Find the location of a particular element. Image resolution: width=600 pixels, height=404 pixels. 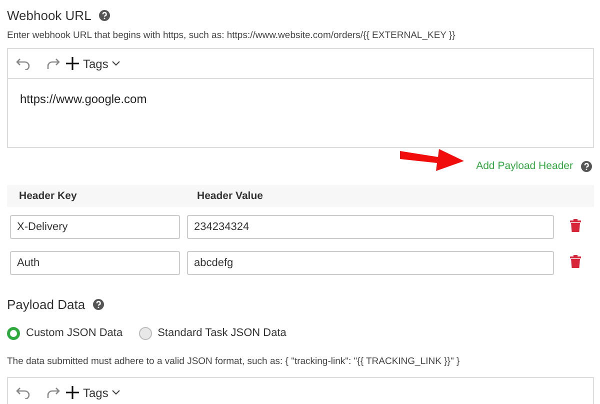

header-key-field: X-Delivery is located at coordinates (95, 227).